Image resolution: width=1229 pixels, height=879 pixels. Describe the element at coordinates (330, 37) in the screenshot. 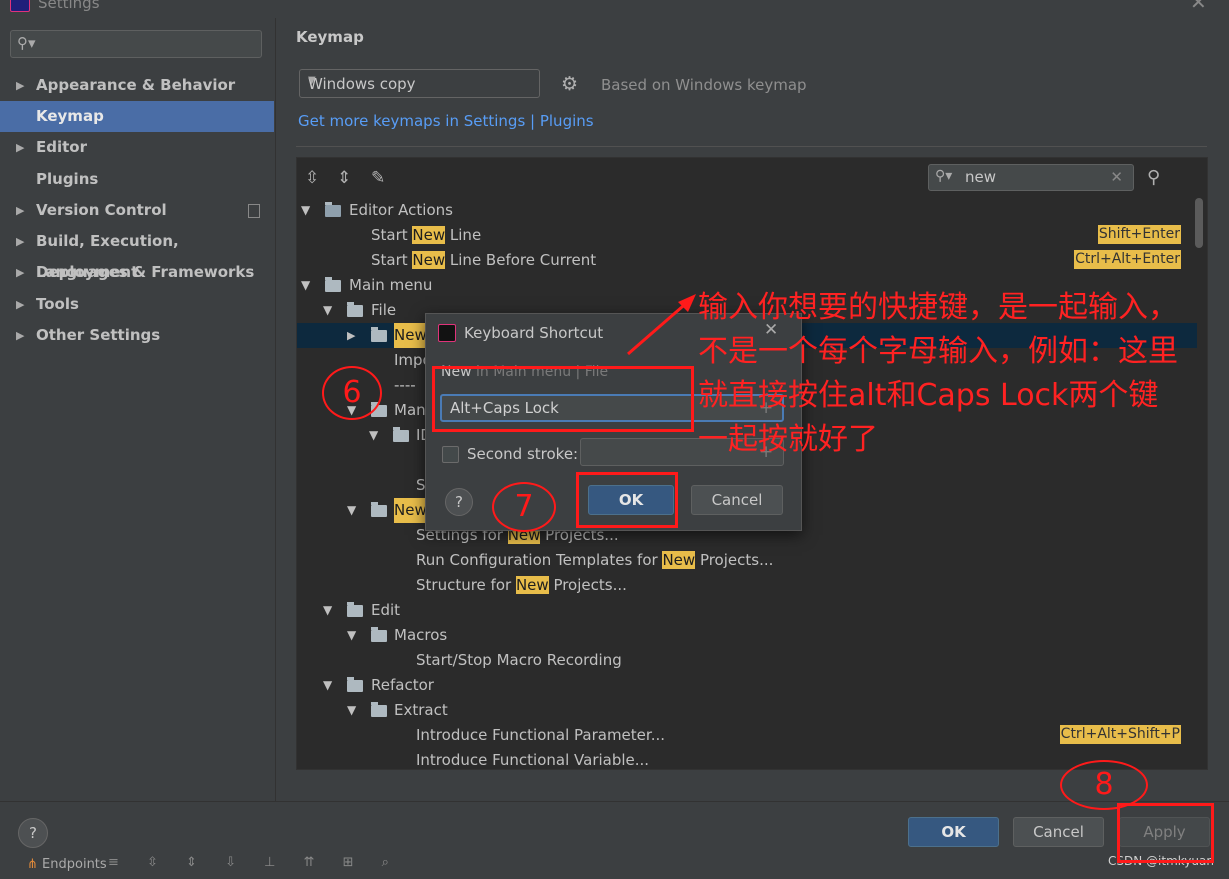

I see `page-title: Keymap` at that location.